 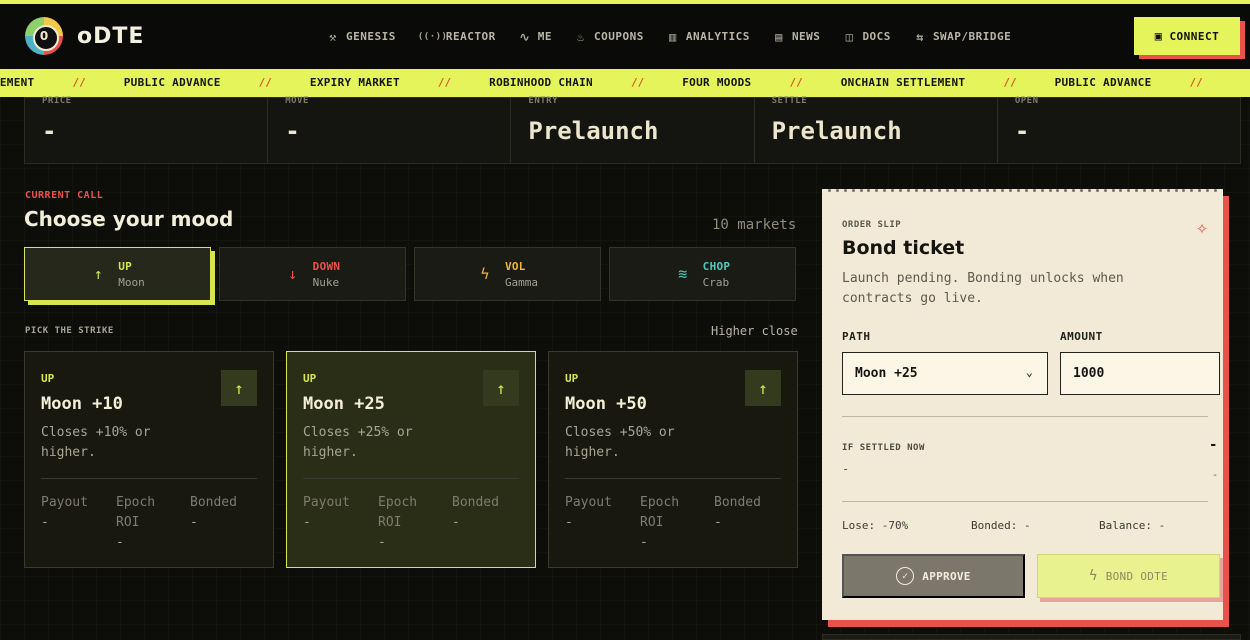 What do you see at coordinates (876, 129) in the screenshot?
I see `stat-settle: SETTLE Prelaunch` at bounding box center [876, 129].